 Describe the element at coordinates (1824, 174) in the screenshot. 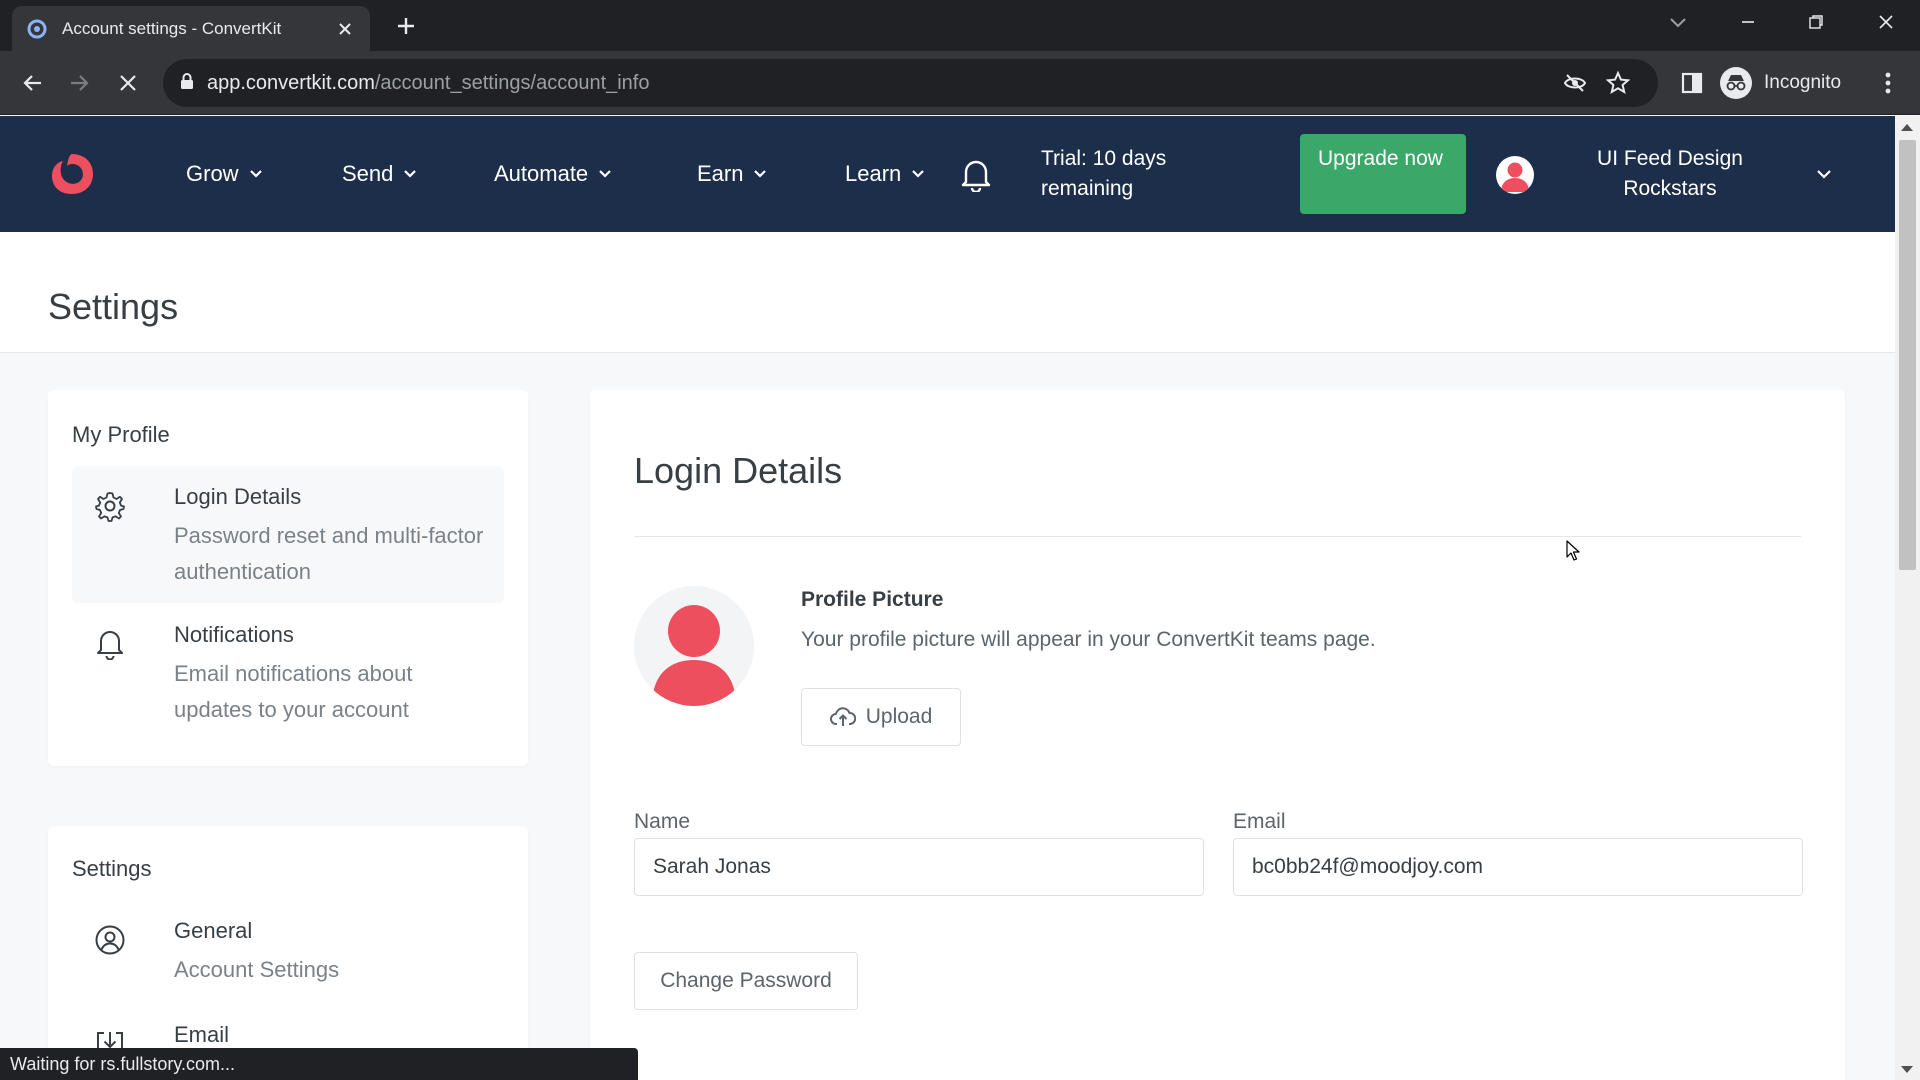

I see `account-chevron-down-icon` at that location.